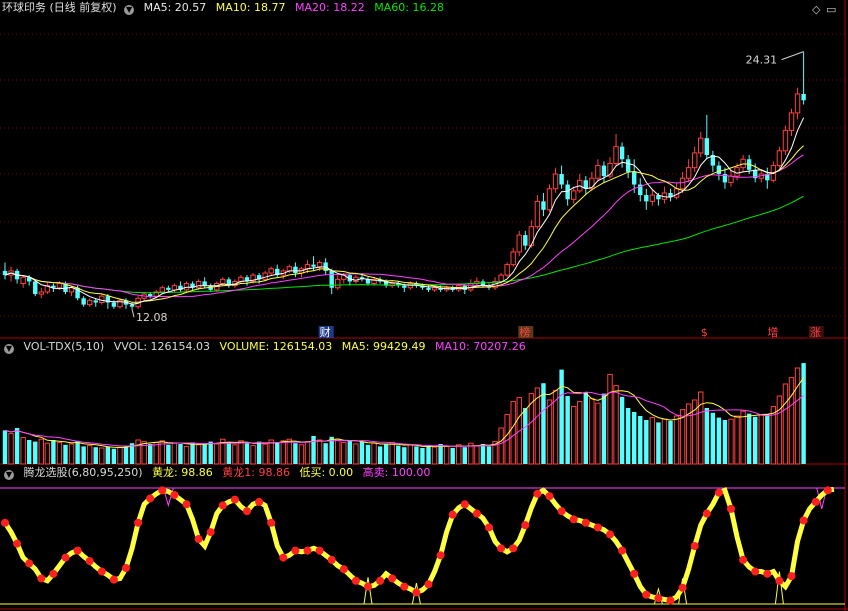 Image resolution: width=848 pixels, height=611 pixels. I want to click on high-price-label: 24.31, so click(762, 60).